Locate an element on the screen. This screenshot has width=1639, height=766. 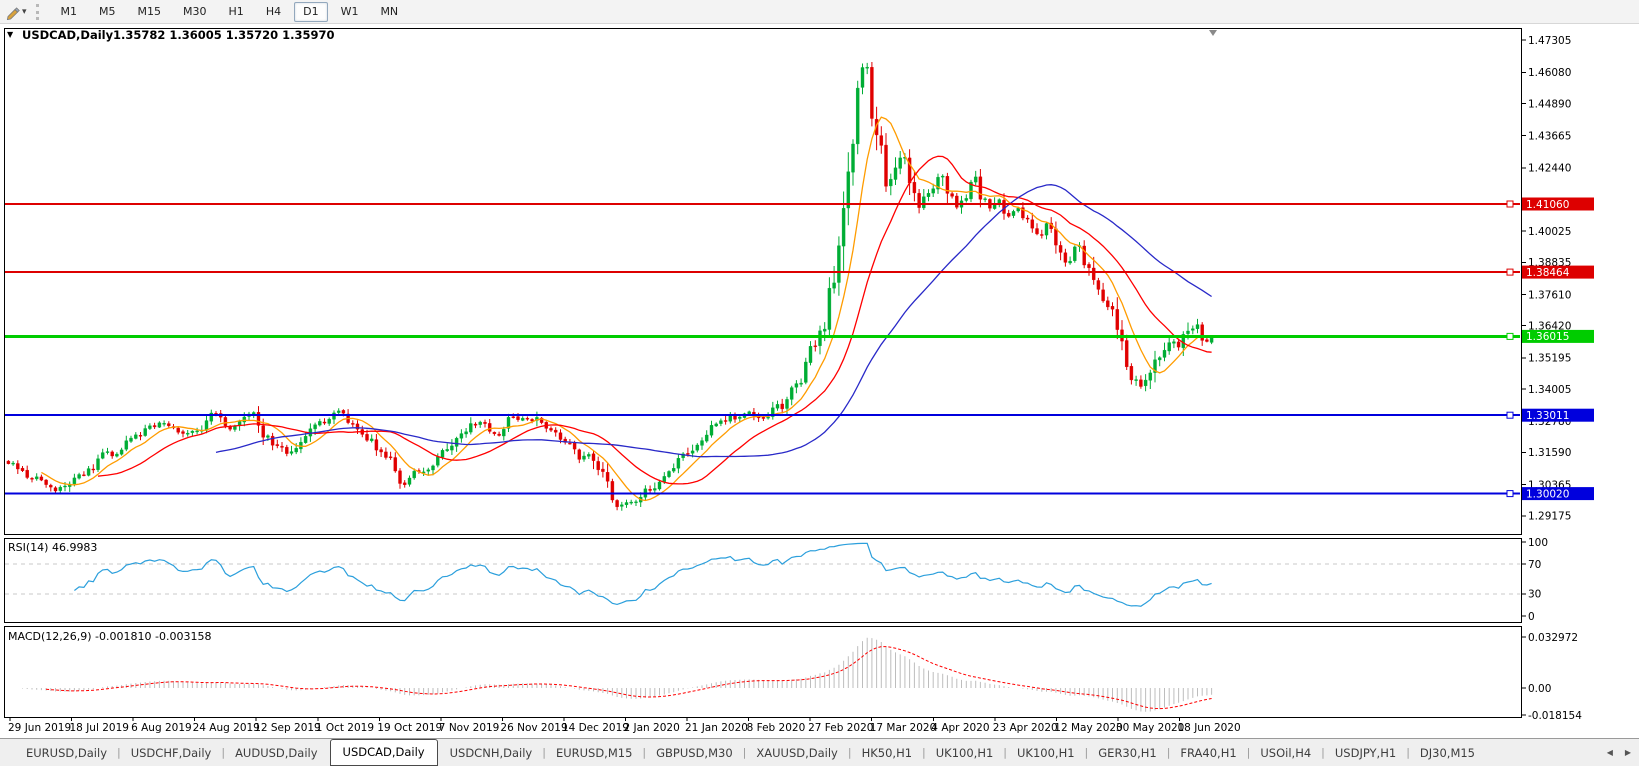
date-label: 23 Apr 2020 is located at coordinates (1025, 728).